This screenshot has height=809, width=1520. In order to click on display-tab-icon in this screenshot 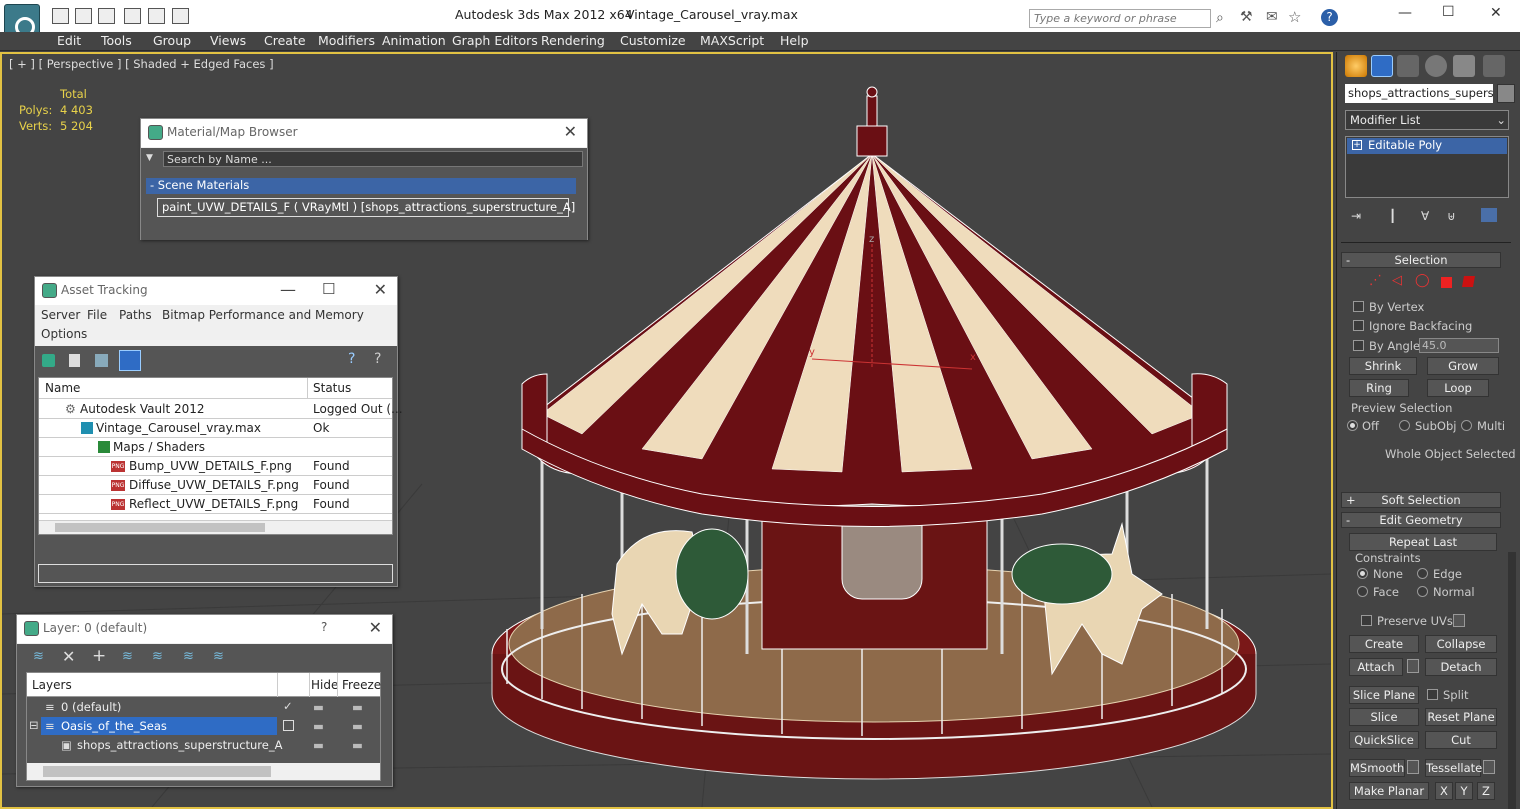, I will do `click(1464, 66)`.